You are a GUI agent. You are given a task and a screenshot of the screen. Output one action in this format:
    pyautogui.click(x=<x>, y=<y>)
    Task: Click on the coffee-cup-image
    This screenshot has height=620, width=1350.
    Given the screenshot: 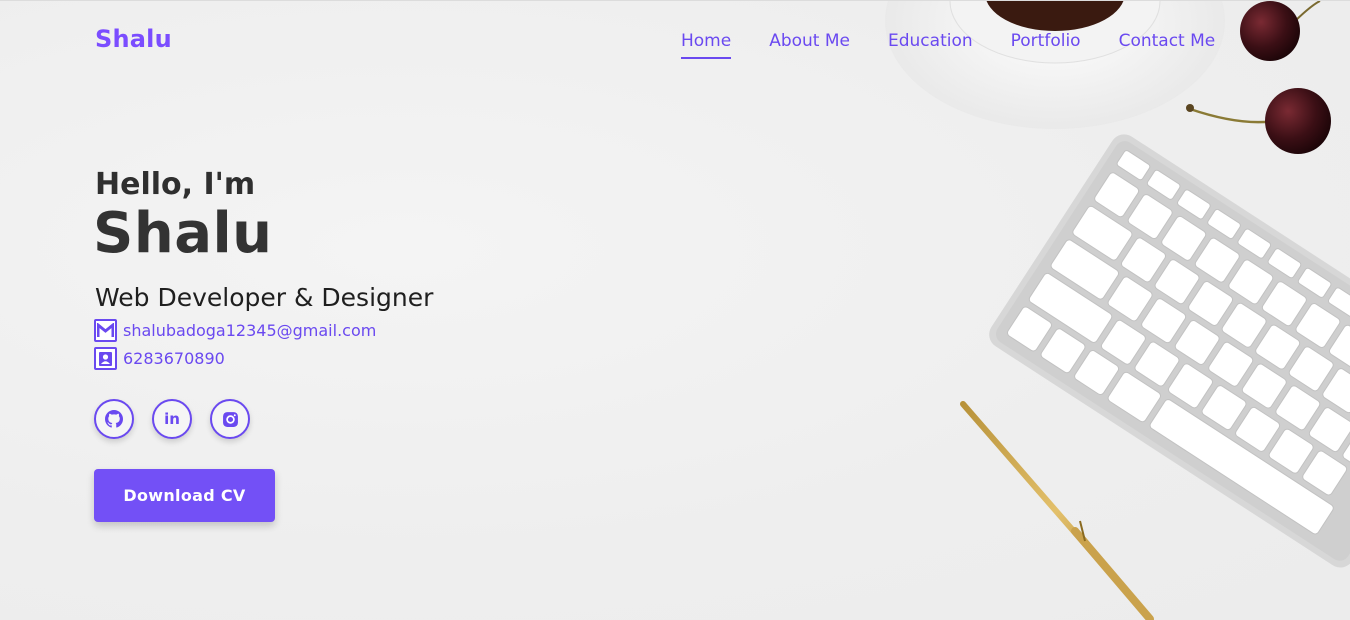 What is the action you would take?
    pyautogui.click(x=1055, y=65)
    